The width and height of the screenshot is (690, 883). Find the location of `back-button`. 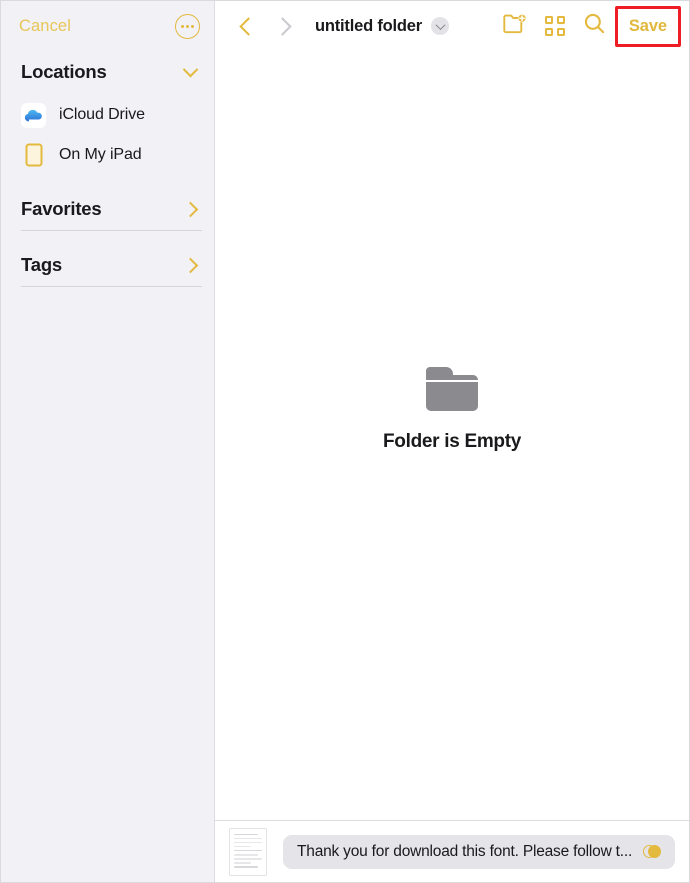

back-button is located at coordinates (248, 26).